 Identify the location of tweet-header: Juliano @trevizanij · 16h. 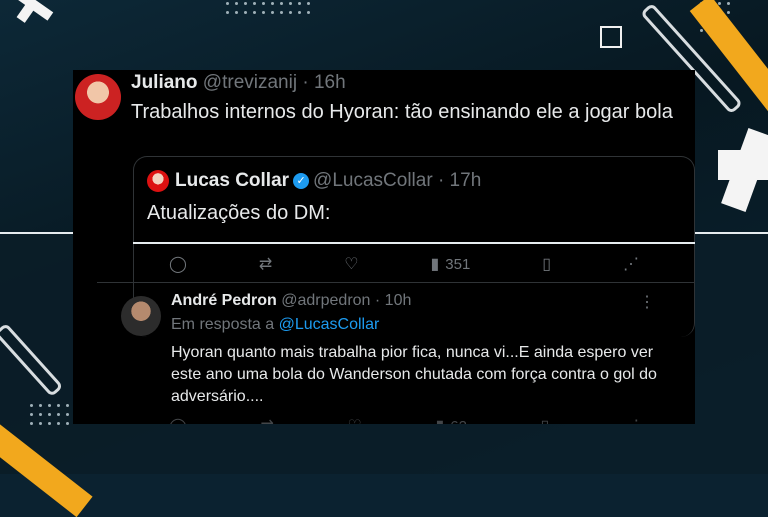
(238, 83).